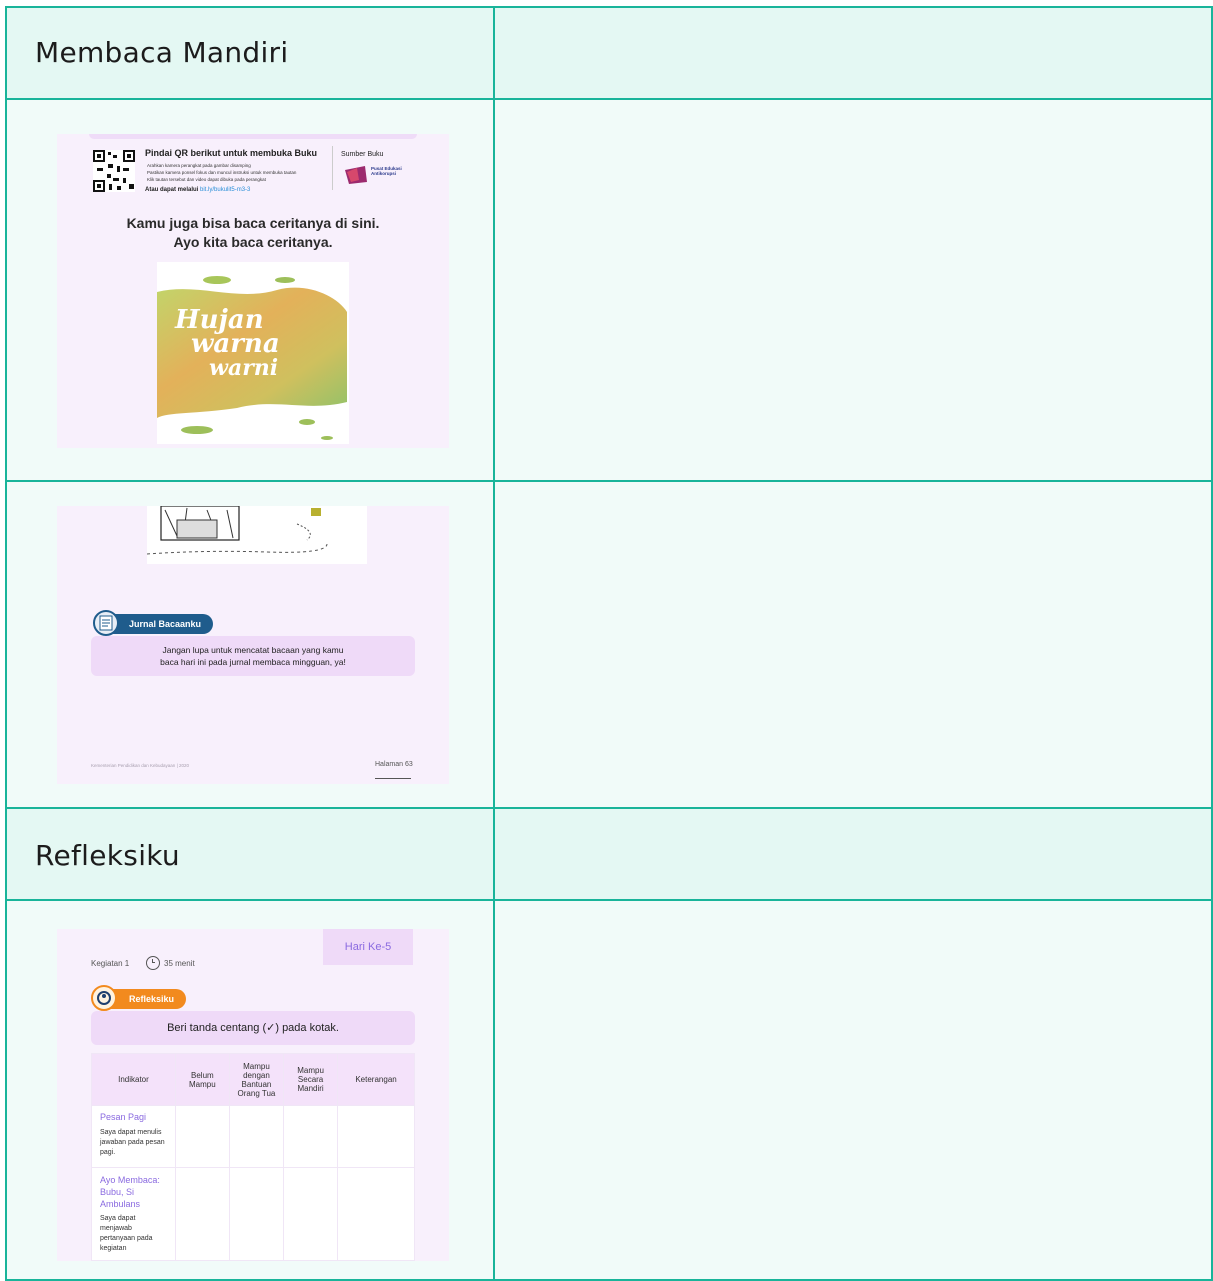 Image resolution: width=1213 pixels, height=1281 pixels. Describe the element at coordinates (256, 1079) in the screenshot. I see `column-header: Mampu dengan Bantuan Orang Tua` at that location.